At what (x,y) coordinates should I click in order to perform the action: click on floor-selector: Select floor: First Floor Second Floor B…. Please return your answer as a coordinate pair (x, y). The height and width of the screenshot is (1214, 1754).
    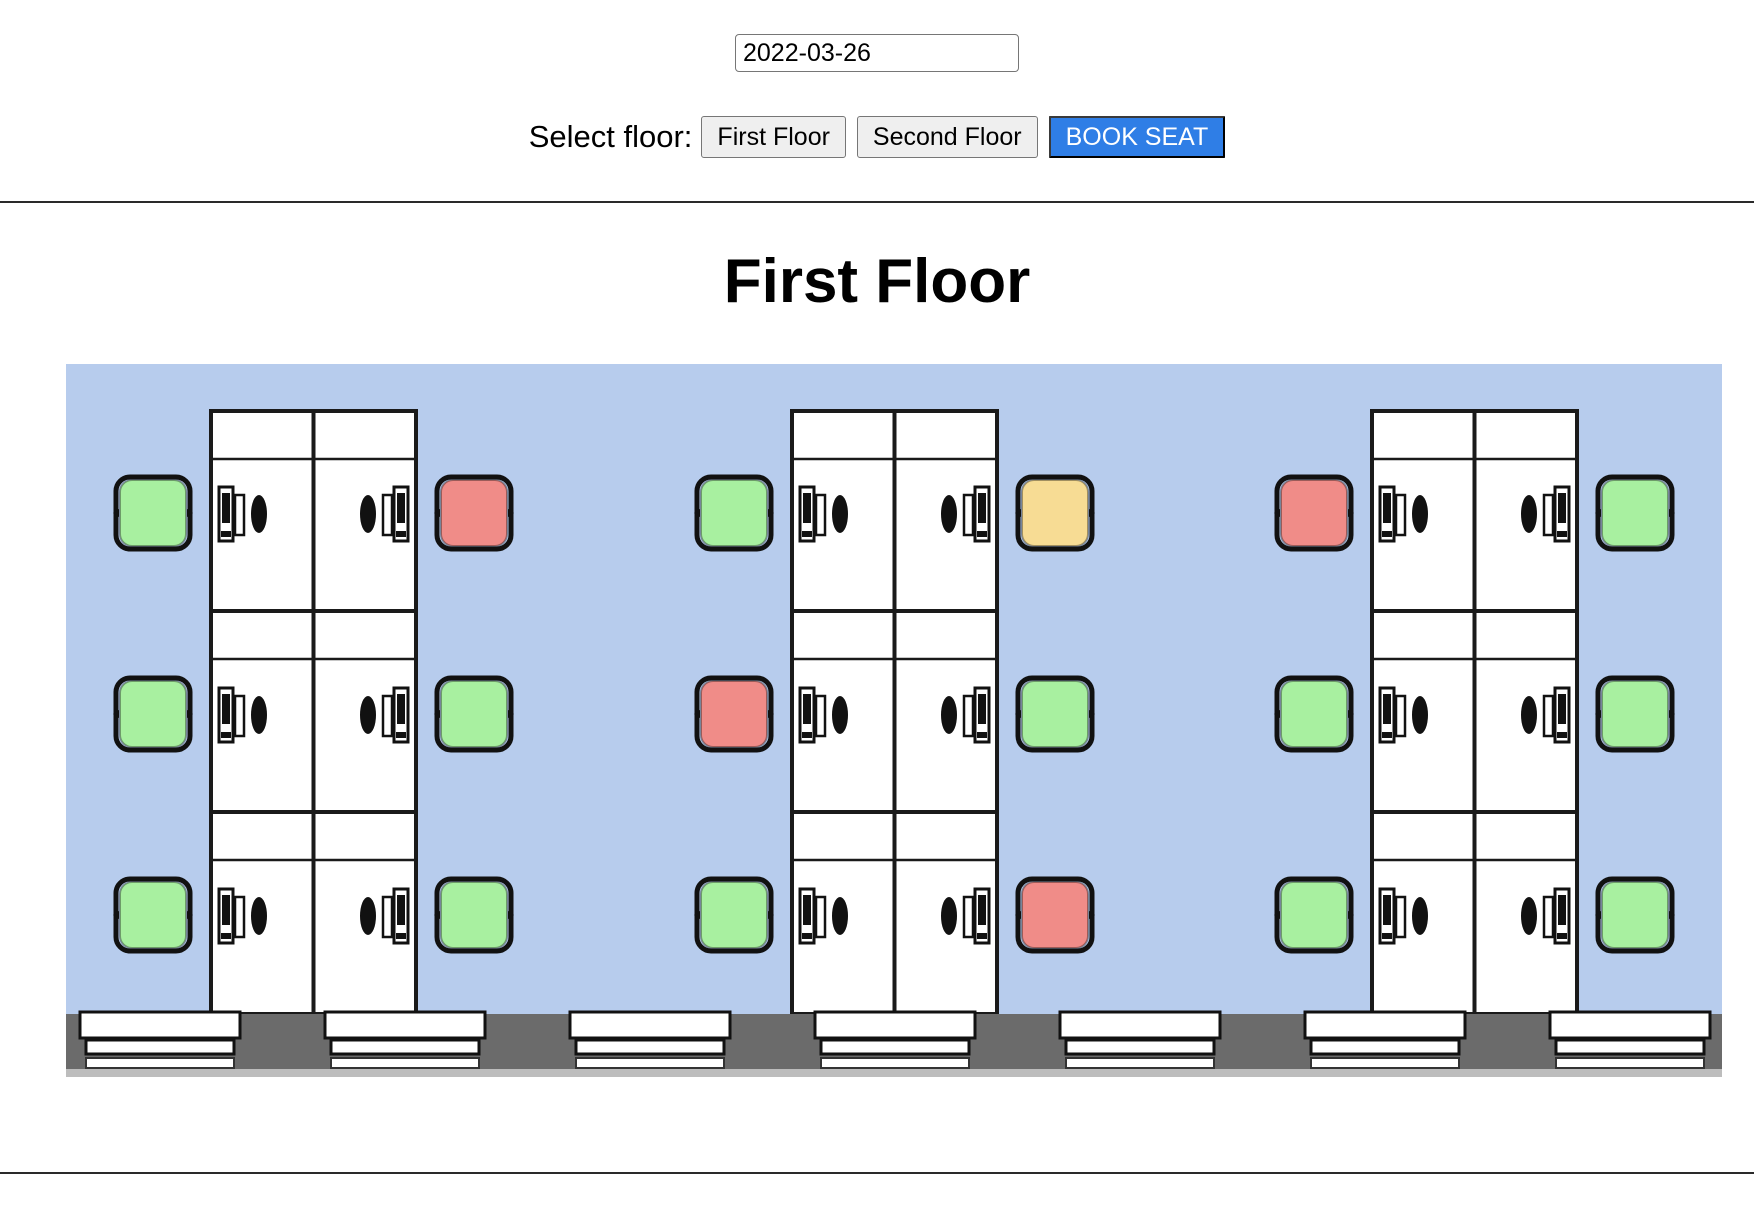
    Looking at the image, I should click on (877, 137).